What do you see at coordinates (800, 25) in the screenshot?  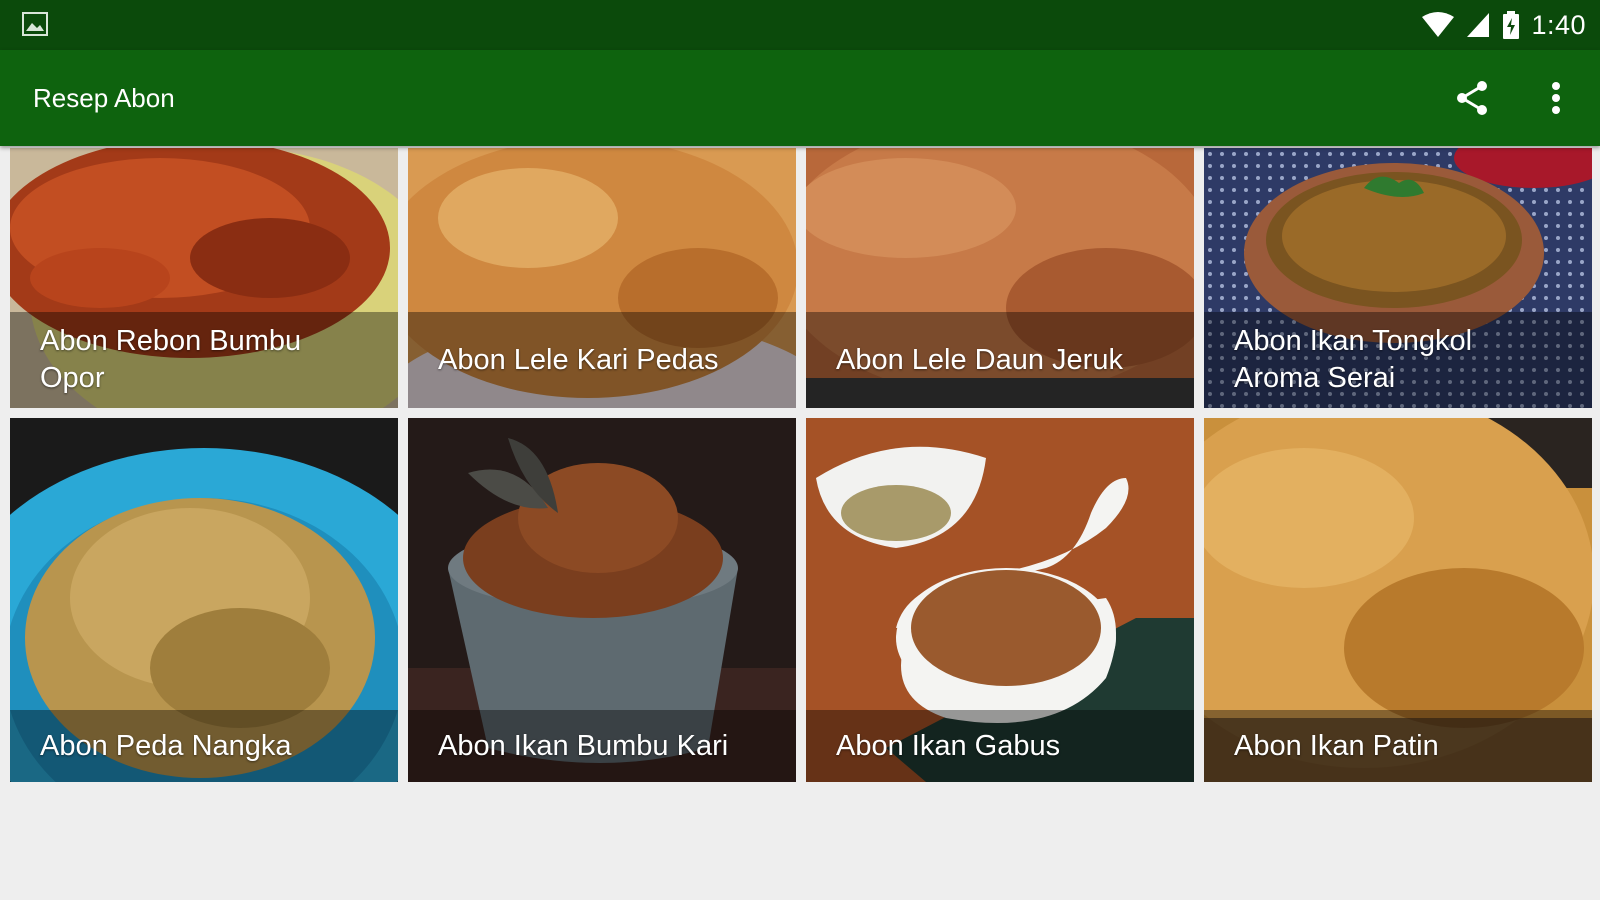 I see `status-bar: 1:40` at bounding box center [800, 25].